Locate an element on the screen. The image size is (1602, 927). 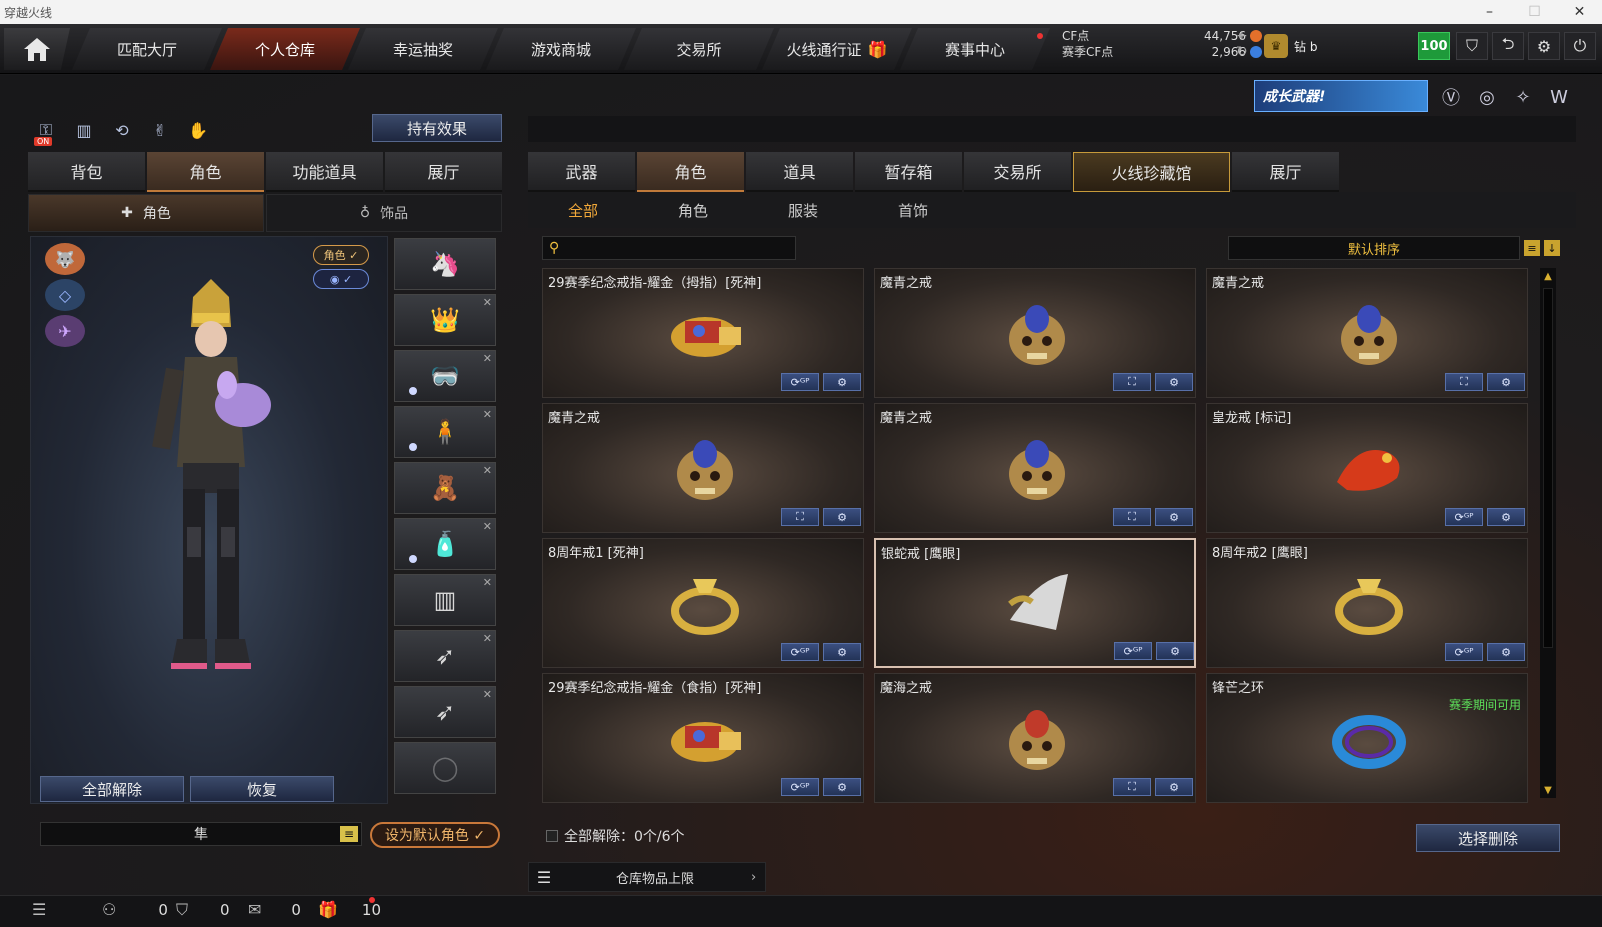
restore-button: 恢复 is located at coordinates (262, 789).